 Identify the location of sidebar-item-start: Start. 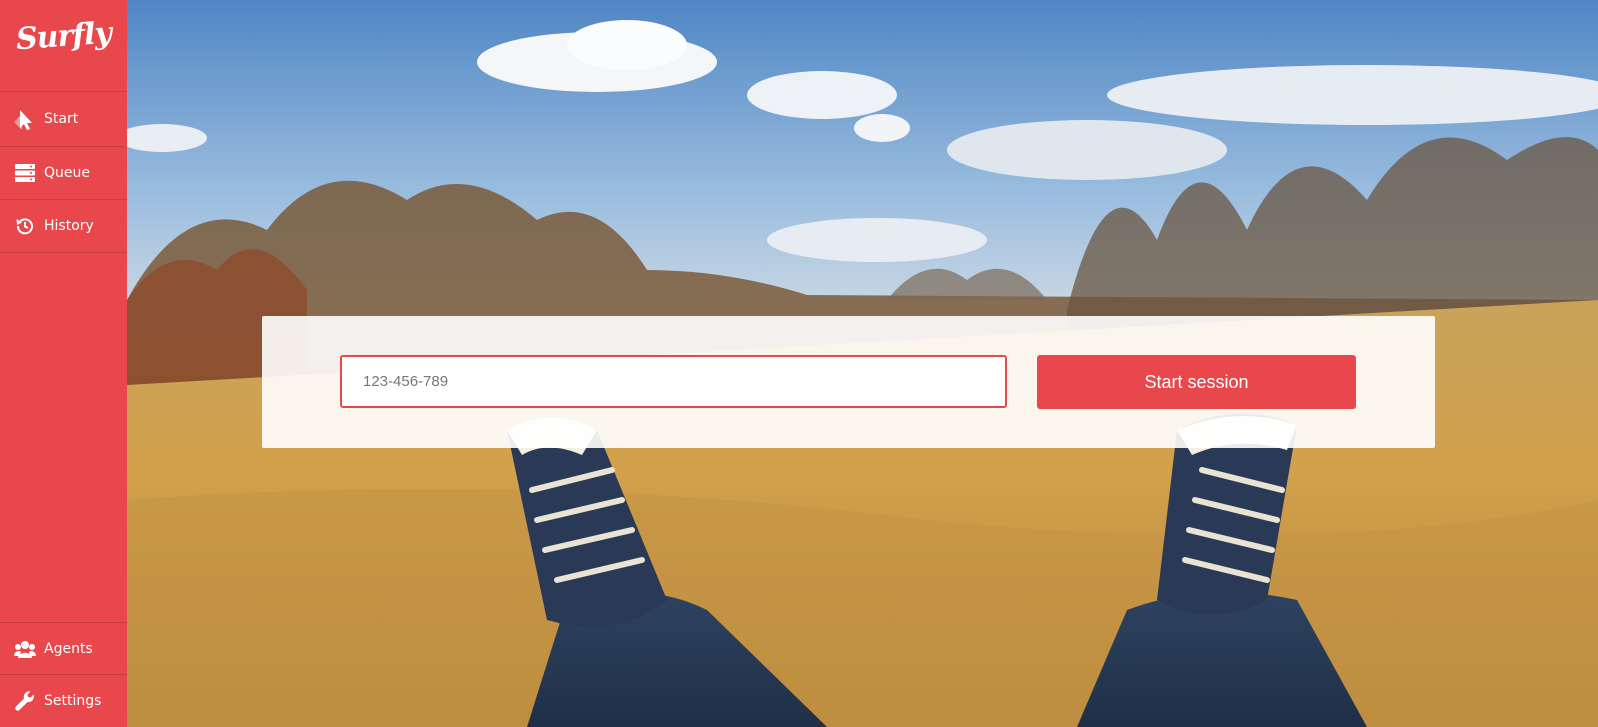
(63, 119).